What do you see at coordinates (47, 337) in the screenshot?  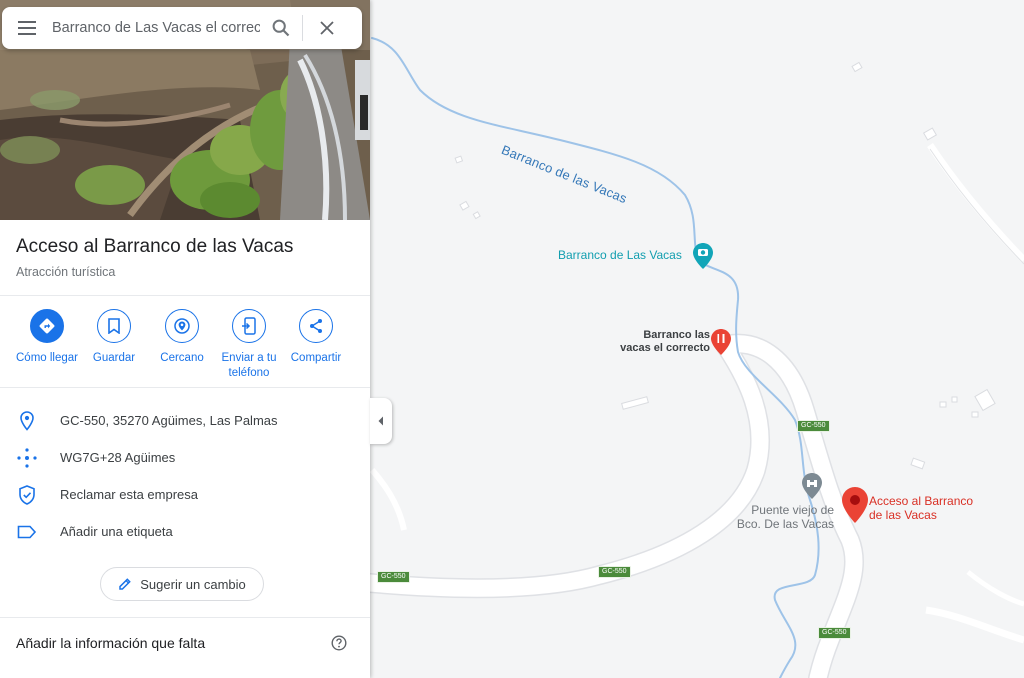 I see `directions-button: Cómo llegar` at bounding box center [47, 337].